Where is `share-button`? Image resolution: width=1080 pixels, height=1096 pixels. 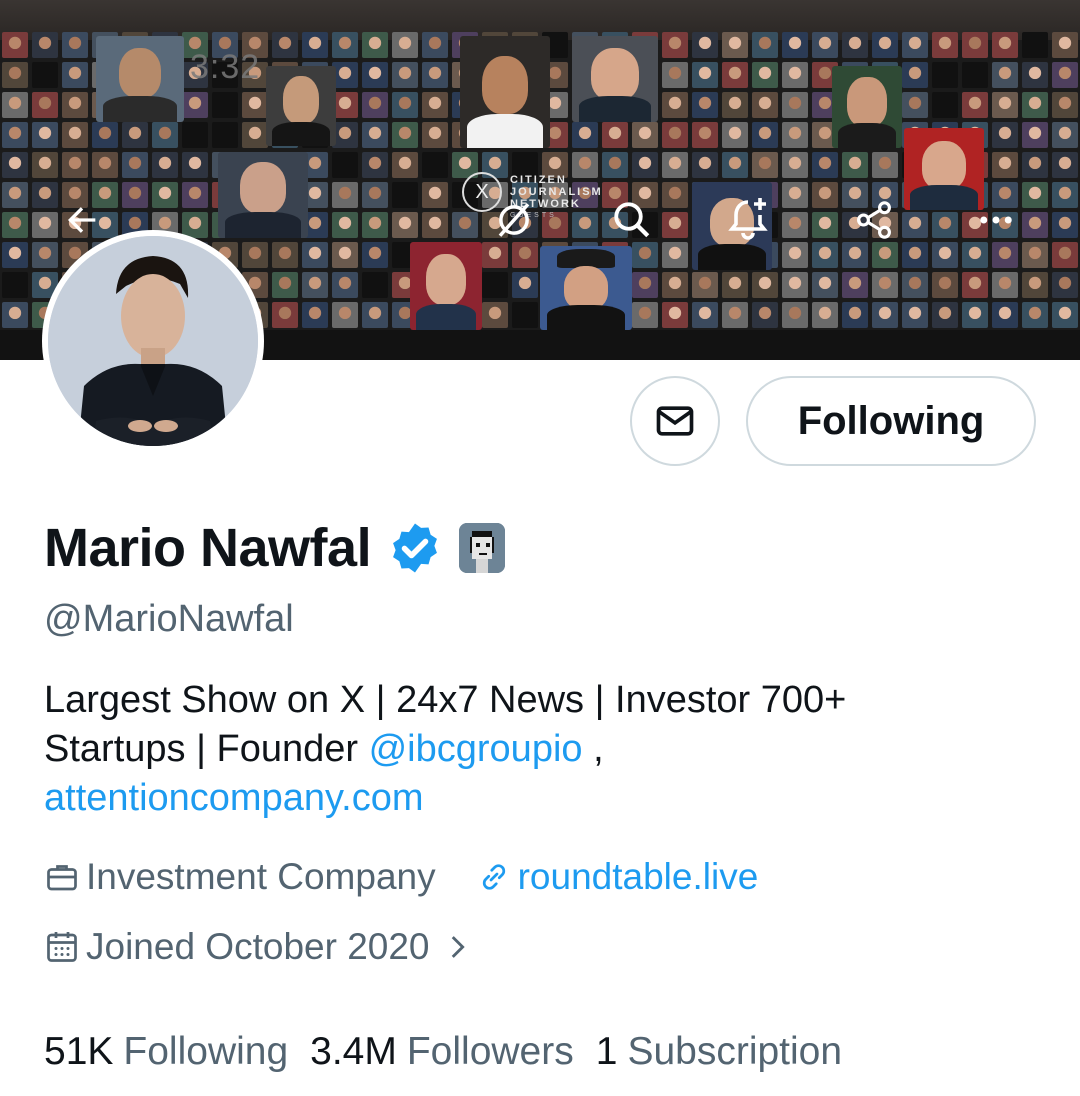
share-button is located at coordinates (874, 220).